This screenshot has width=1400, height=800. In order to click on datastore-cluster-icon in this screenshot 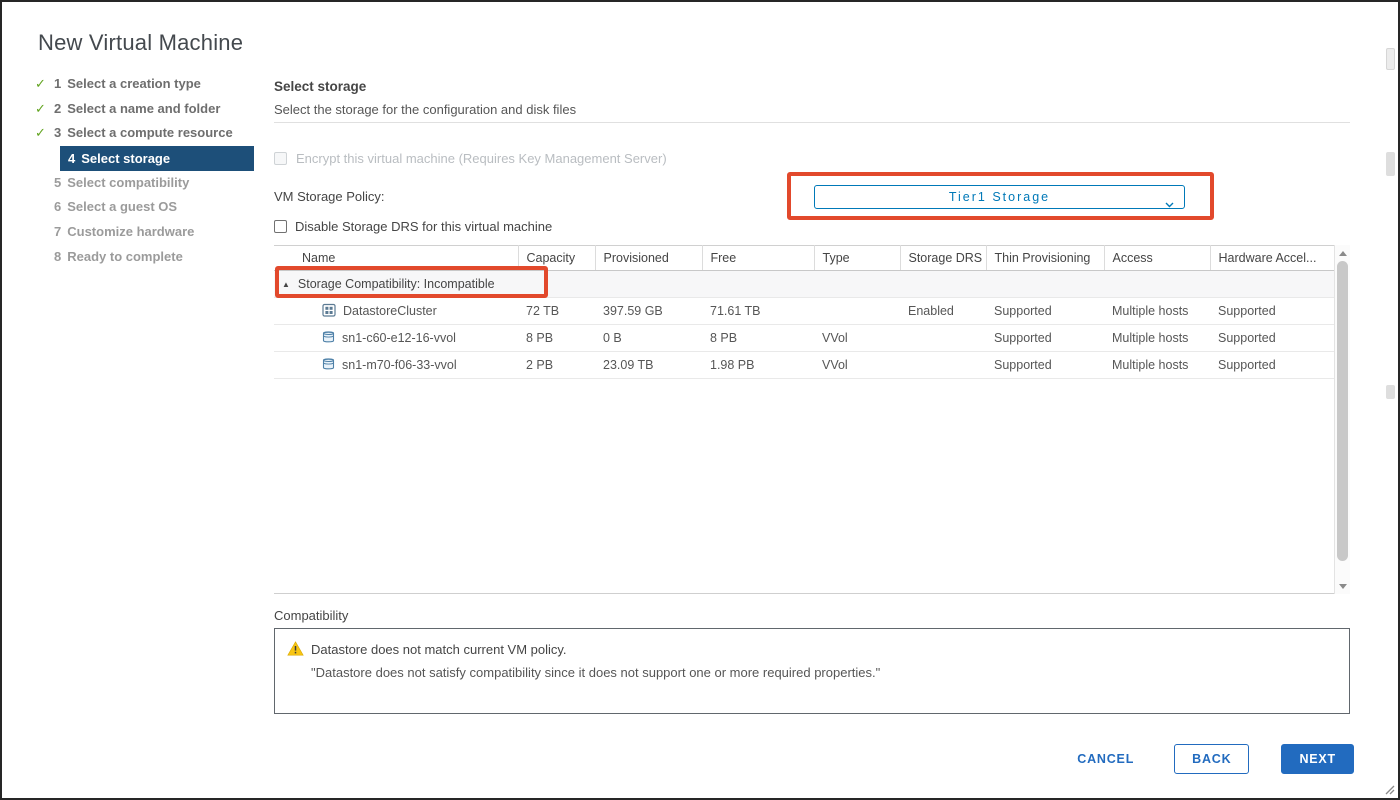, I will do `click(329, 311)`.